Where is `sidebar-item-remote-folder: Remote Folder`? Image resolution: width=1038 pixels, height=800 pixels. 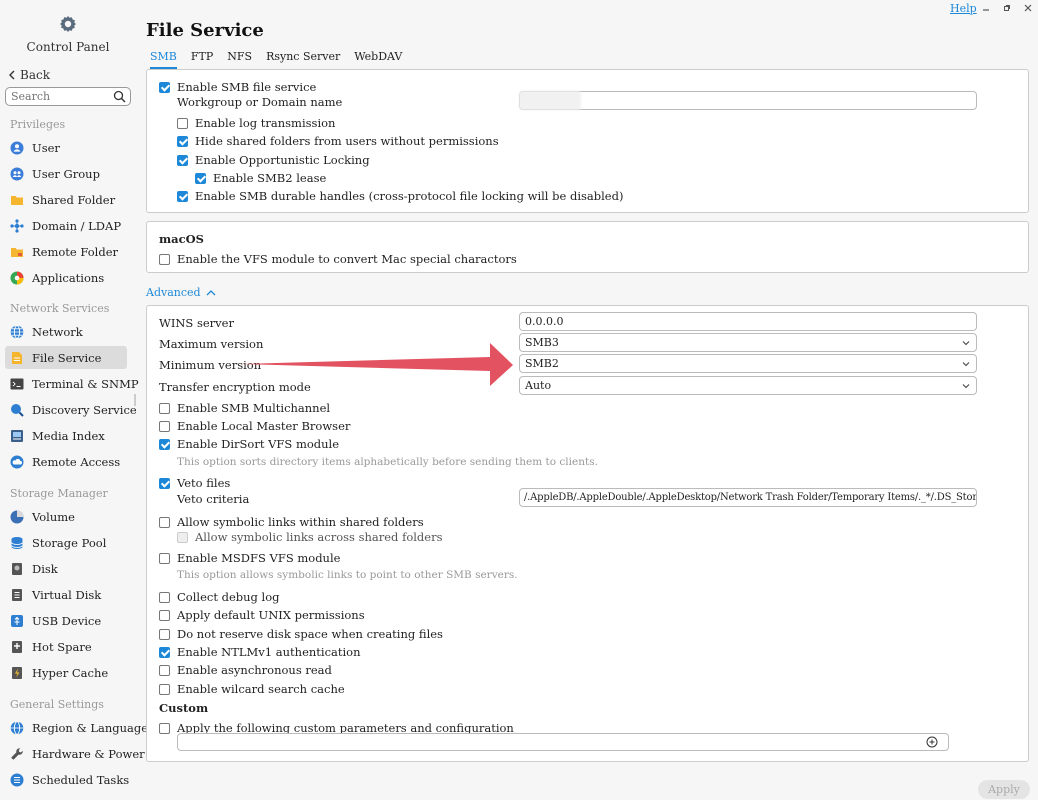
sidebar-item-remote-folder: Remote Folder is located at coordinates (66, 251).